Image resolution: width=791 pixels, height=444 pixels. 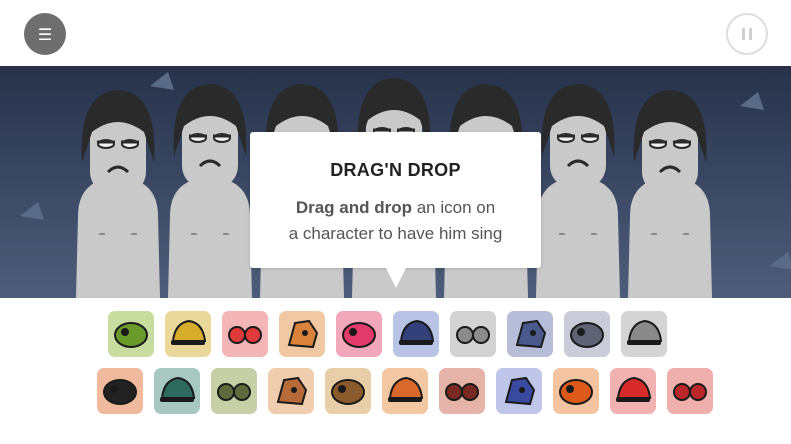 I want to click on green-face-icon-glyph, so click(x=234, y=392).